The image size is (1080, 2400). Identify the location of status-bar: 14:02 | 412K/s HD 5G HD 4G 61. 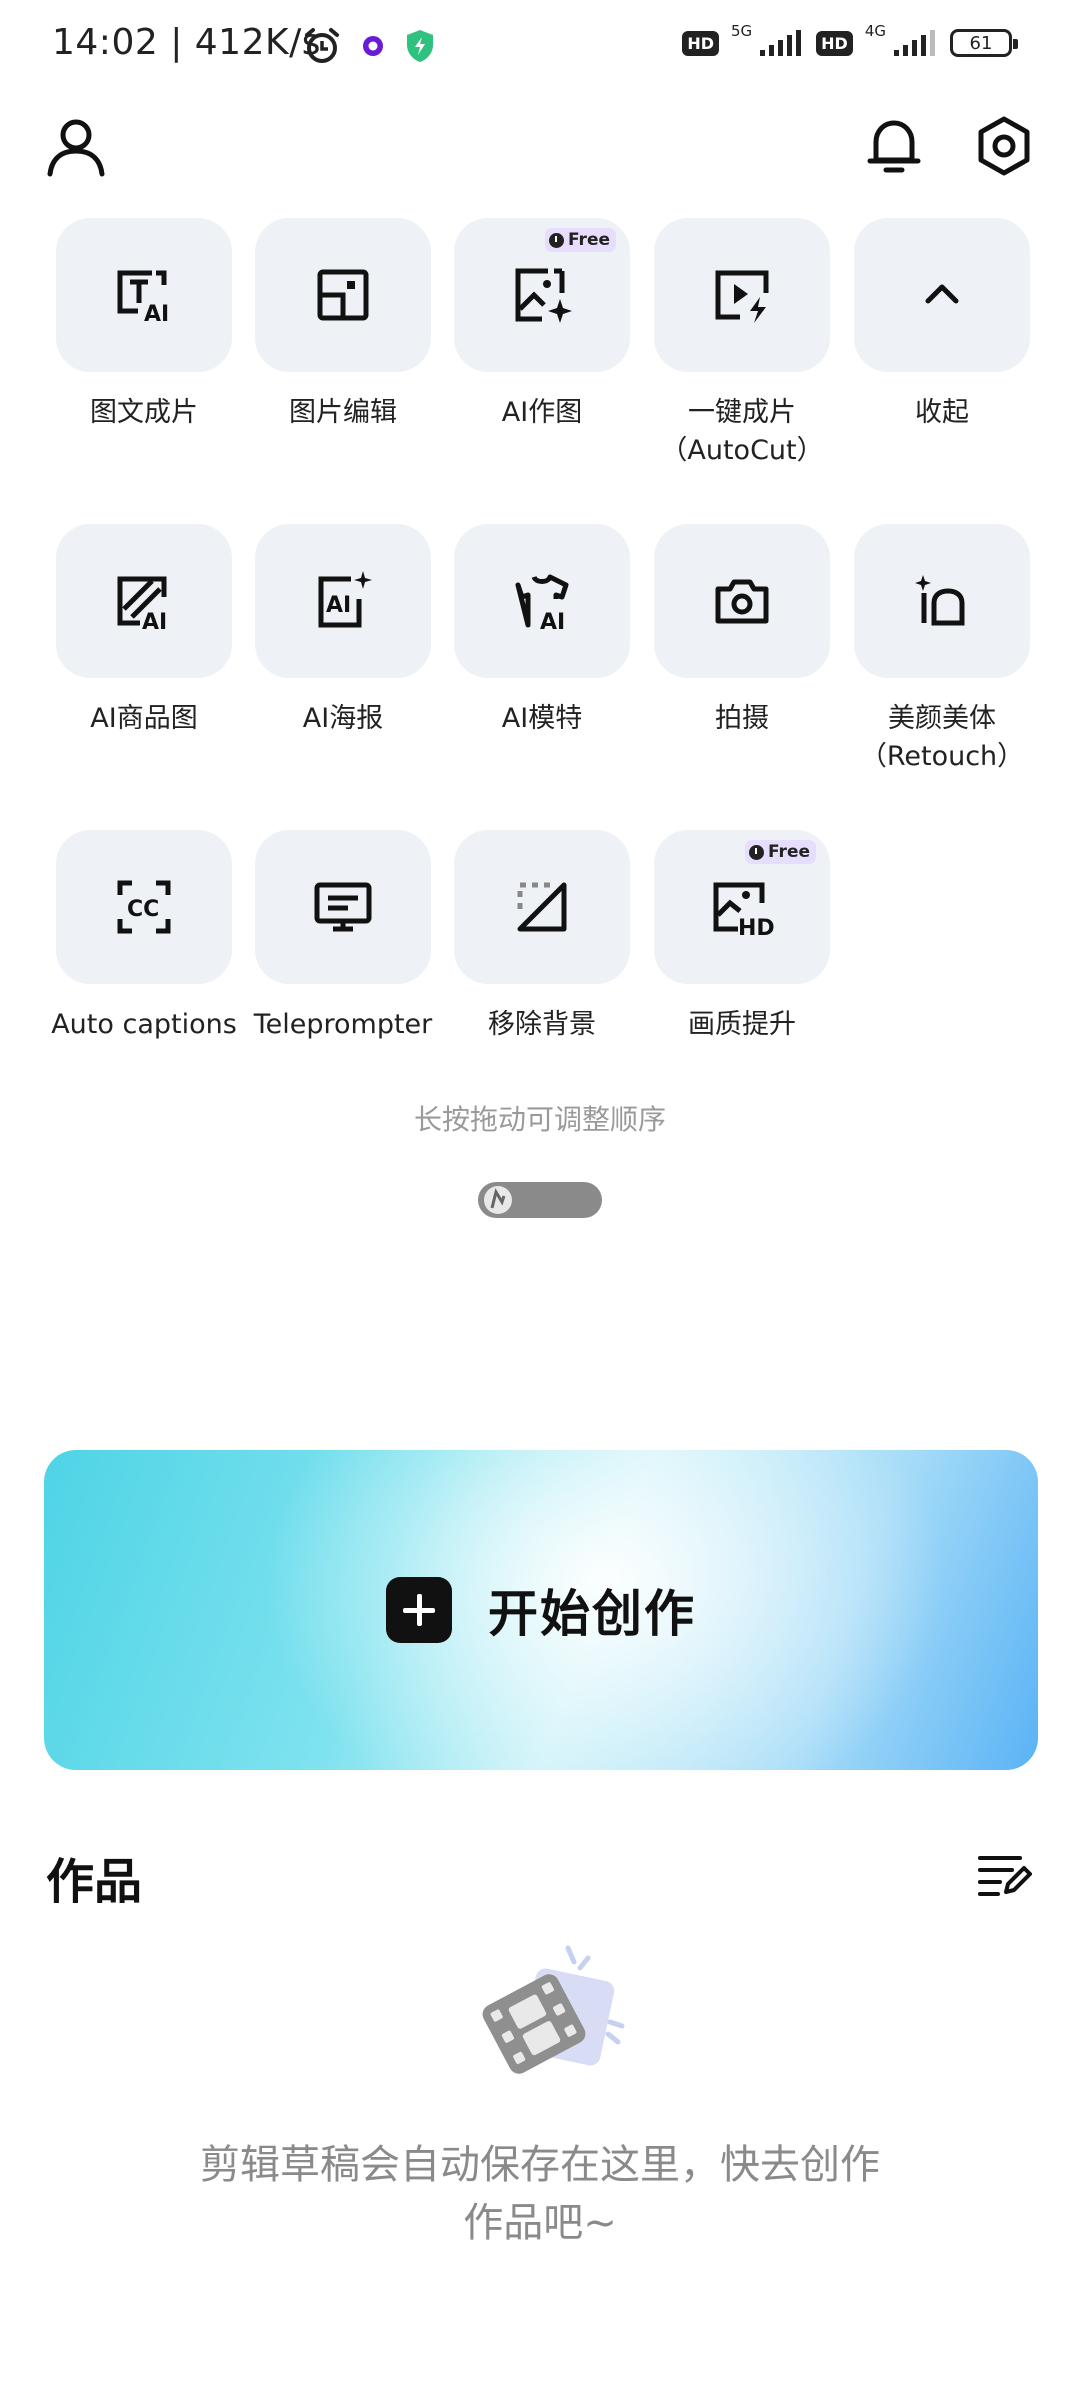
(540, 48).